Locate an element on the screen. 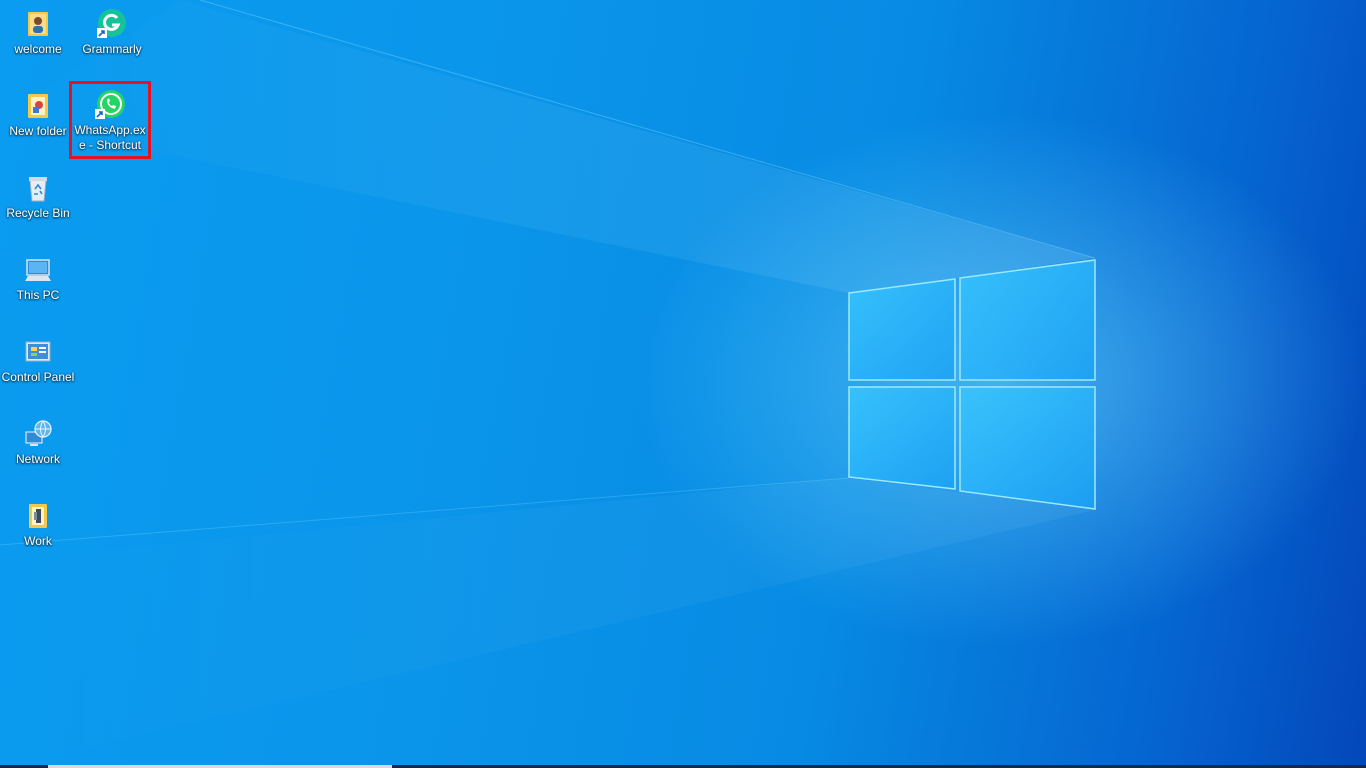 This screenshot has width=1366, height=768. this-pc-icon: This PC is located at coordinates (38, 278).